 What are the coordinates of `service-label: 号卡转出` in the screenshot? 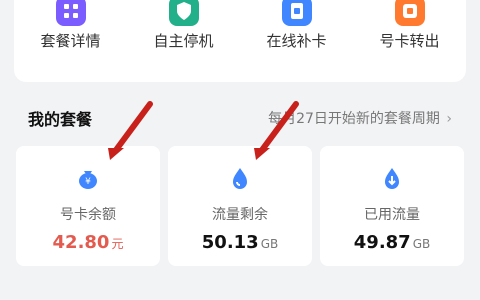 It's located at (409, 41).